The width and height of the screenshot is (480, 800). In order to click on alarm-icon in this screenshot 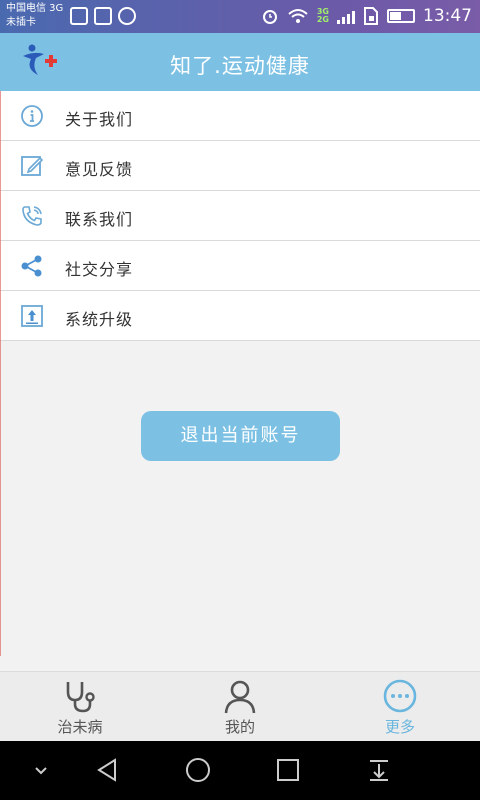, I will do `click(269, 17)`.